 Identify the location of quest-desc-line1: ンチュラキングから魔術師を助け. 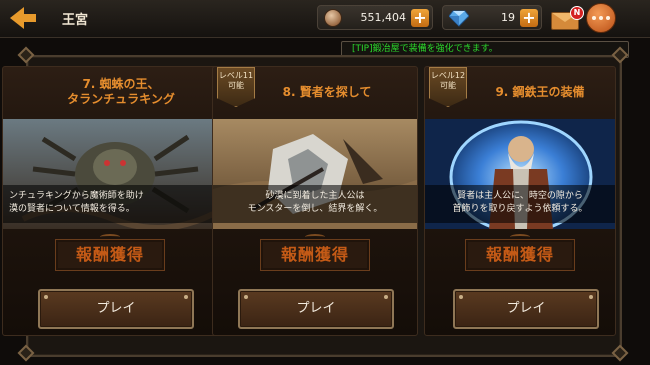
(76, 196).